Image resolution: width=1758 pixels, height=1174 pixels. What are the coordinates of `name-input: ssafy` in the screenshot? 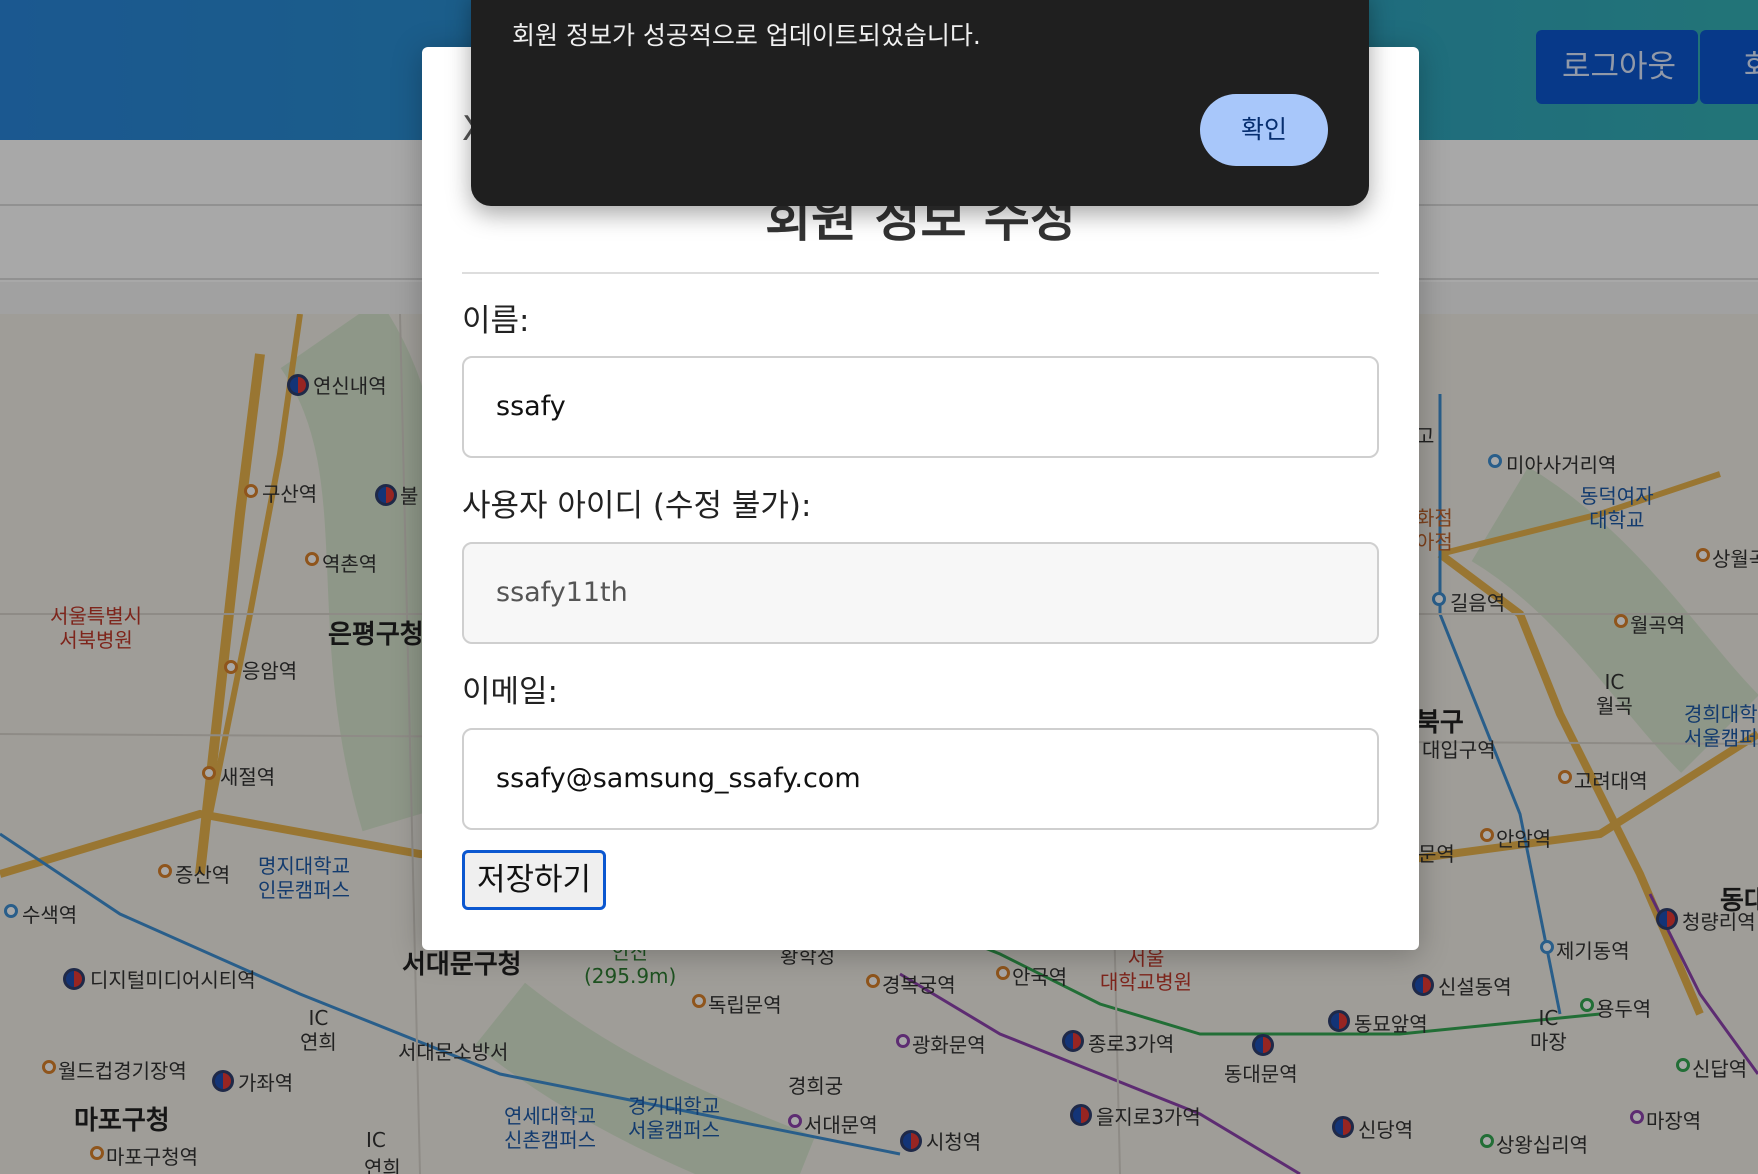 It's located at (920, 407).